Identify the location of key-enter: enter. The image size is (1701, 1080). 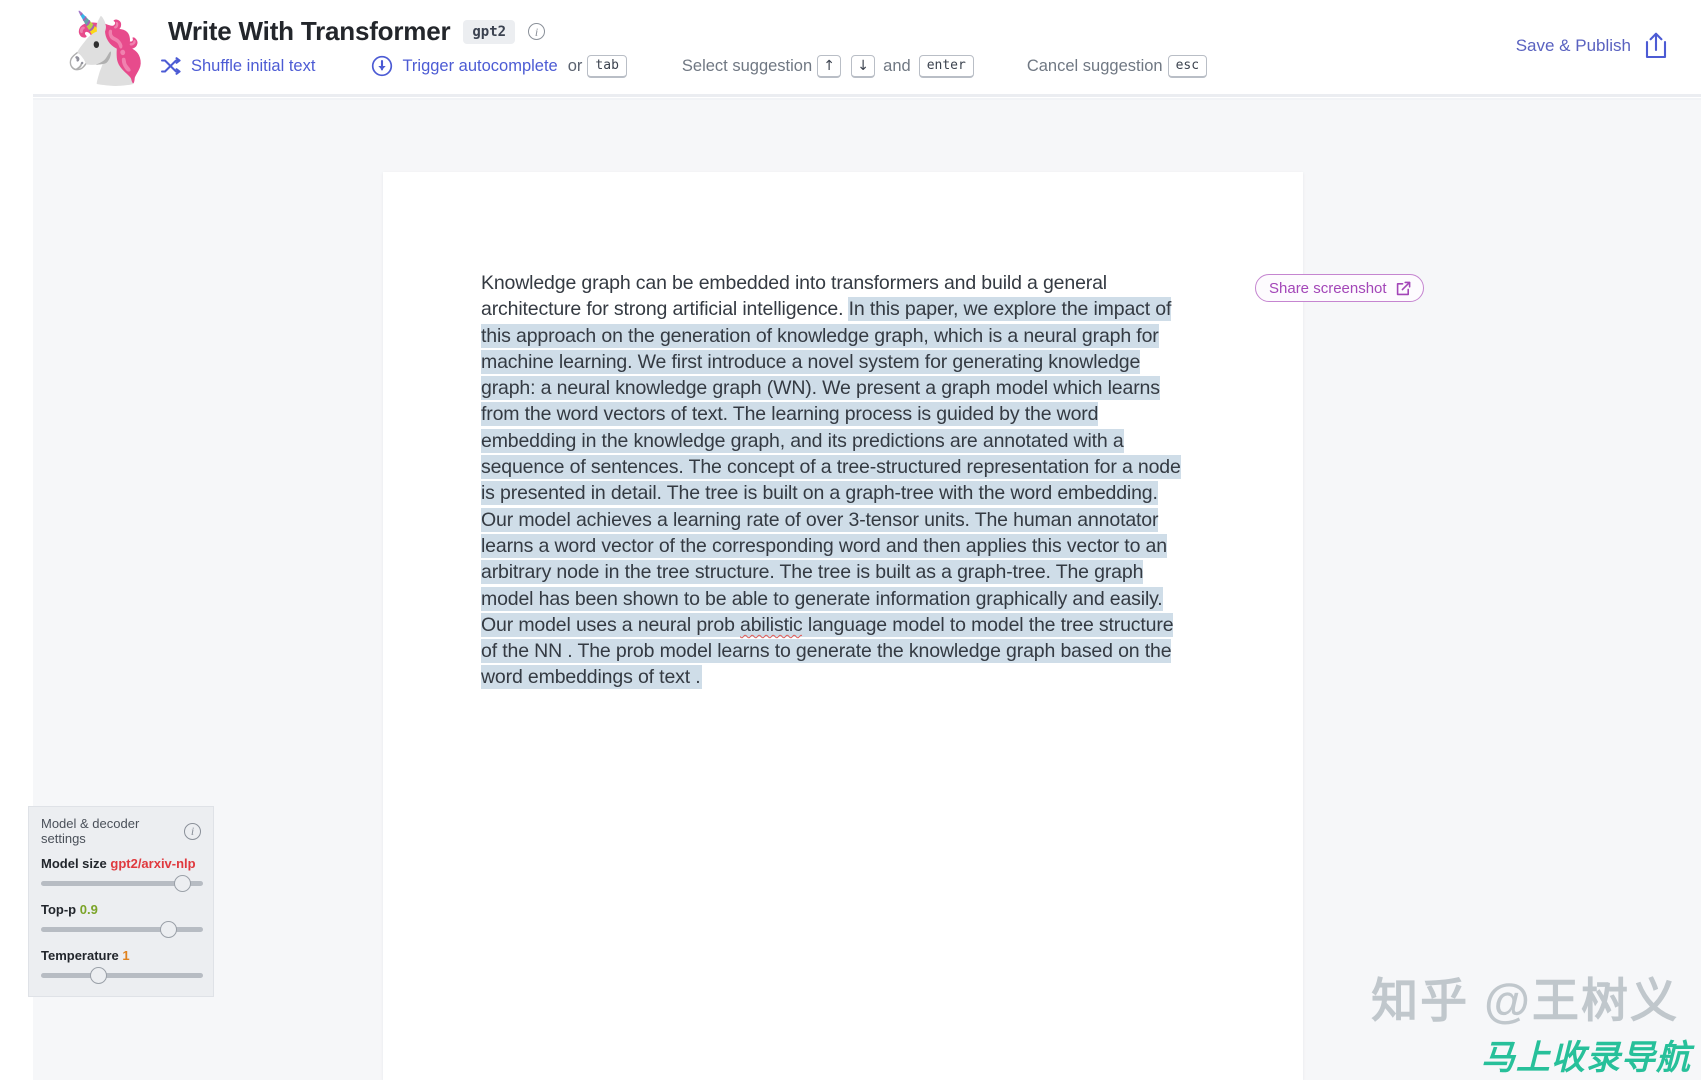
(946, 66).